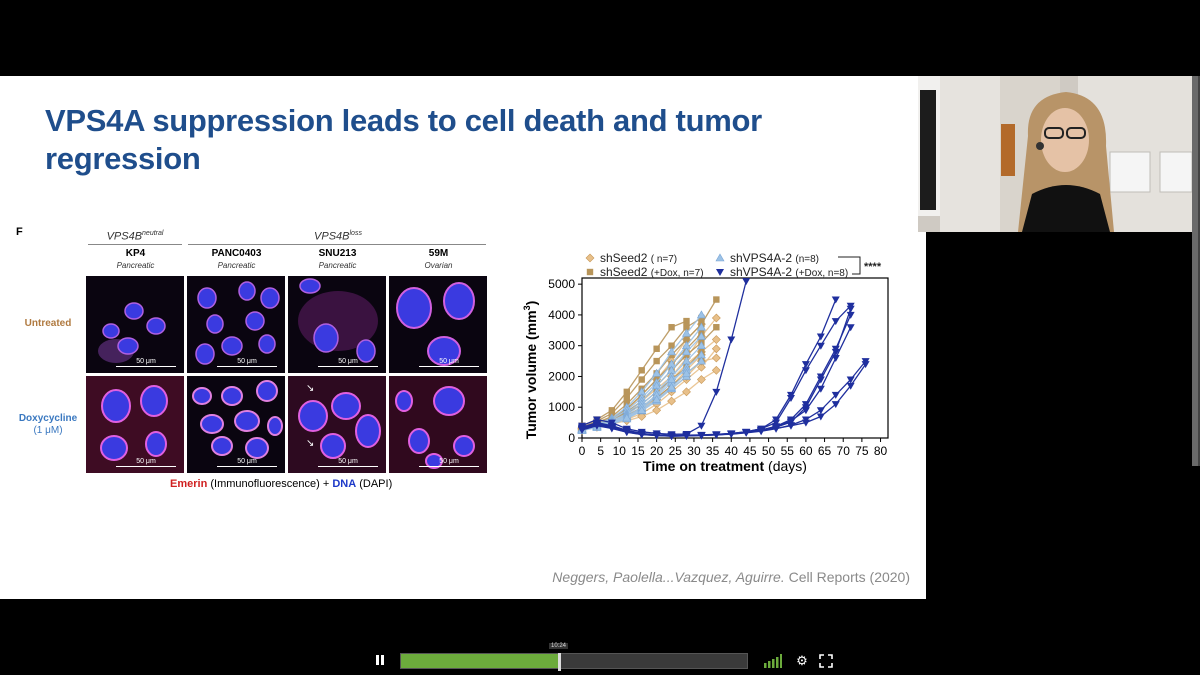 The width and height of the screenshot is (1200, 675). What do you see at coordinates (561, 284) in the screenshot?
I see `y-tick-label: 5000` at bounding box center [561, 284].